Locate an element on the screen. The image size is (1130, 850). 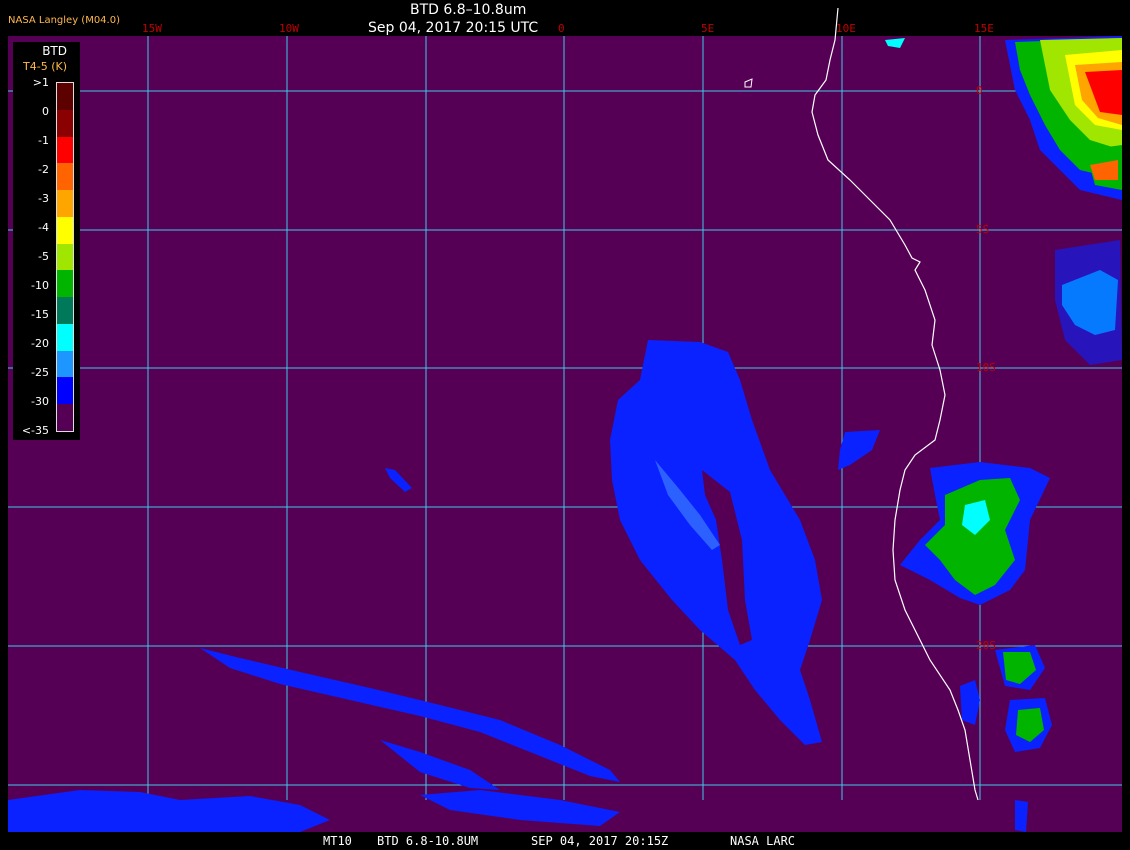
lat-label-20s: 20S is located at coordinates (986, 645).